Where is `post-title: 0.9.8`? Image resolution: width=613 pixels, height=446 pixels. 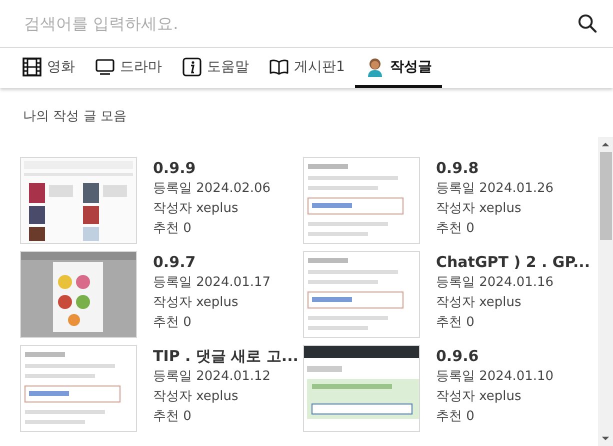
post-title: 0.9.8 is located at coordinates (495, 168).